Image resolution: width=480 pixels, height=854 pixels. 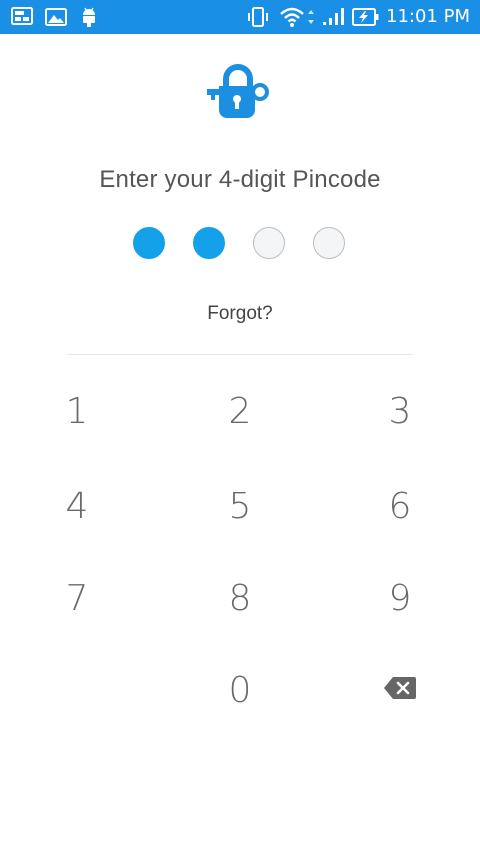 I want to click on vibrate-icon, so click(x=258, y=17).